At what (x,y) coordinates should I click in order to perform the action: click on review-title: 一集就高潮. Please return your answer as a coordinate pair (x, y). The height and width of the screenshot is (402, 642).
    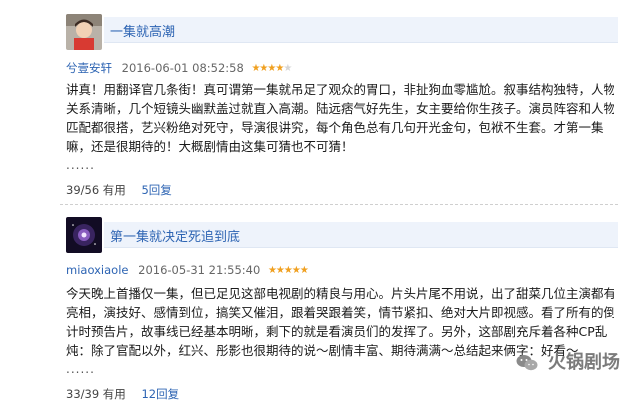
    Looking at the image, I should click on (142, 30).